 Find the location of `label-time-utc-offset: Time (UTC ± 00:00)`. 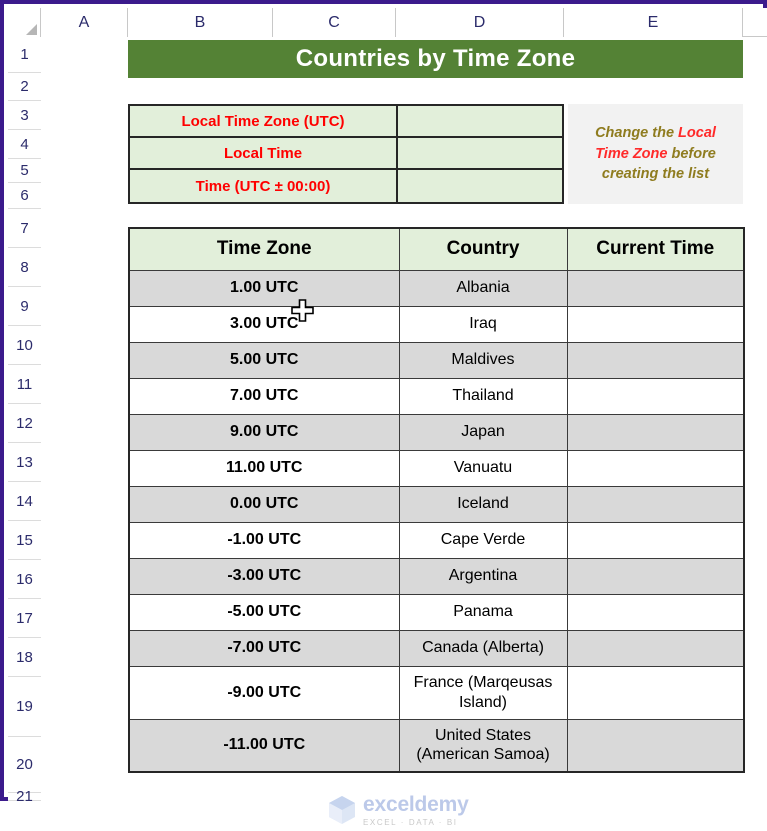

label-time-utc-offset: Time (UTC ± 00:00) is located at coordinates (264, 186).